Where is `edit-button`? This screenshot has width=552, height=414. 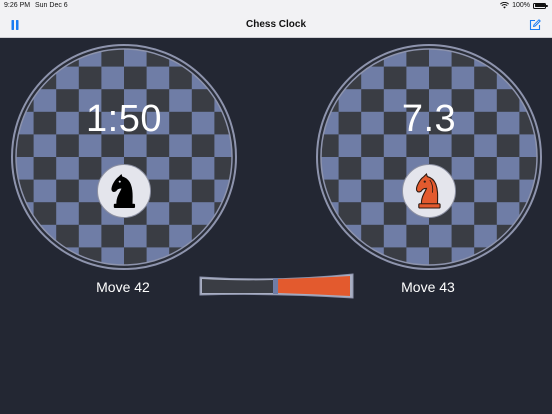 edit-button is located at coordinates (535, 25).